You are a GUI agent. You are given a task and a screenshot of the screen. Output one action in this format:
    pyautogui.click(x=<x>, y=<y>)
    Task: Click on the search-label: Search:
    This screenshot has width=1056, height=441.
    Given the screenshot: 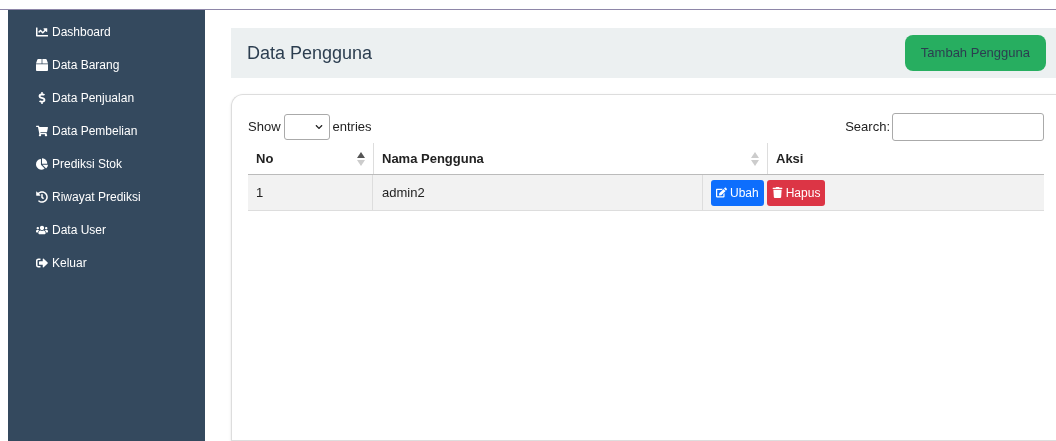 What is the action you would take?
    pyautogui.click(x=867, y=127)
    